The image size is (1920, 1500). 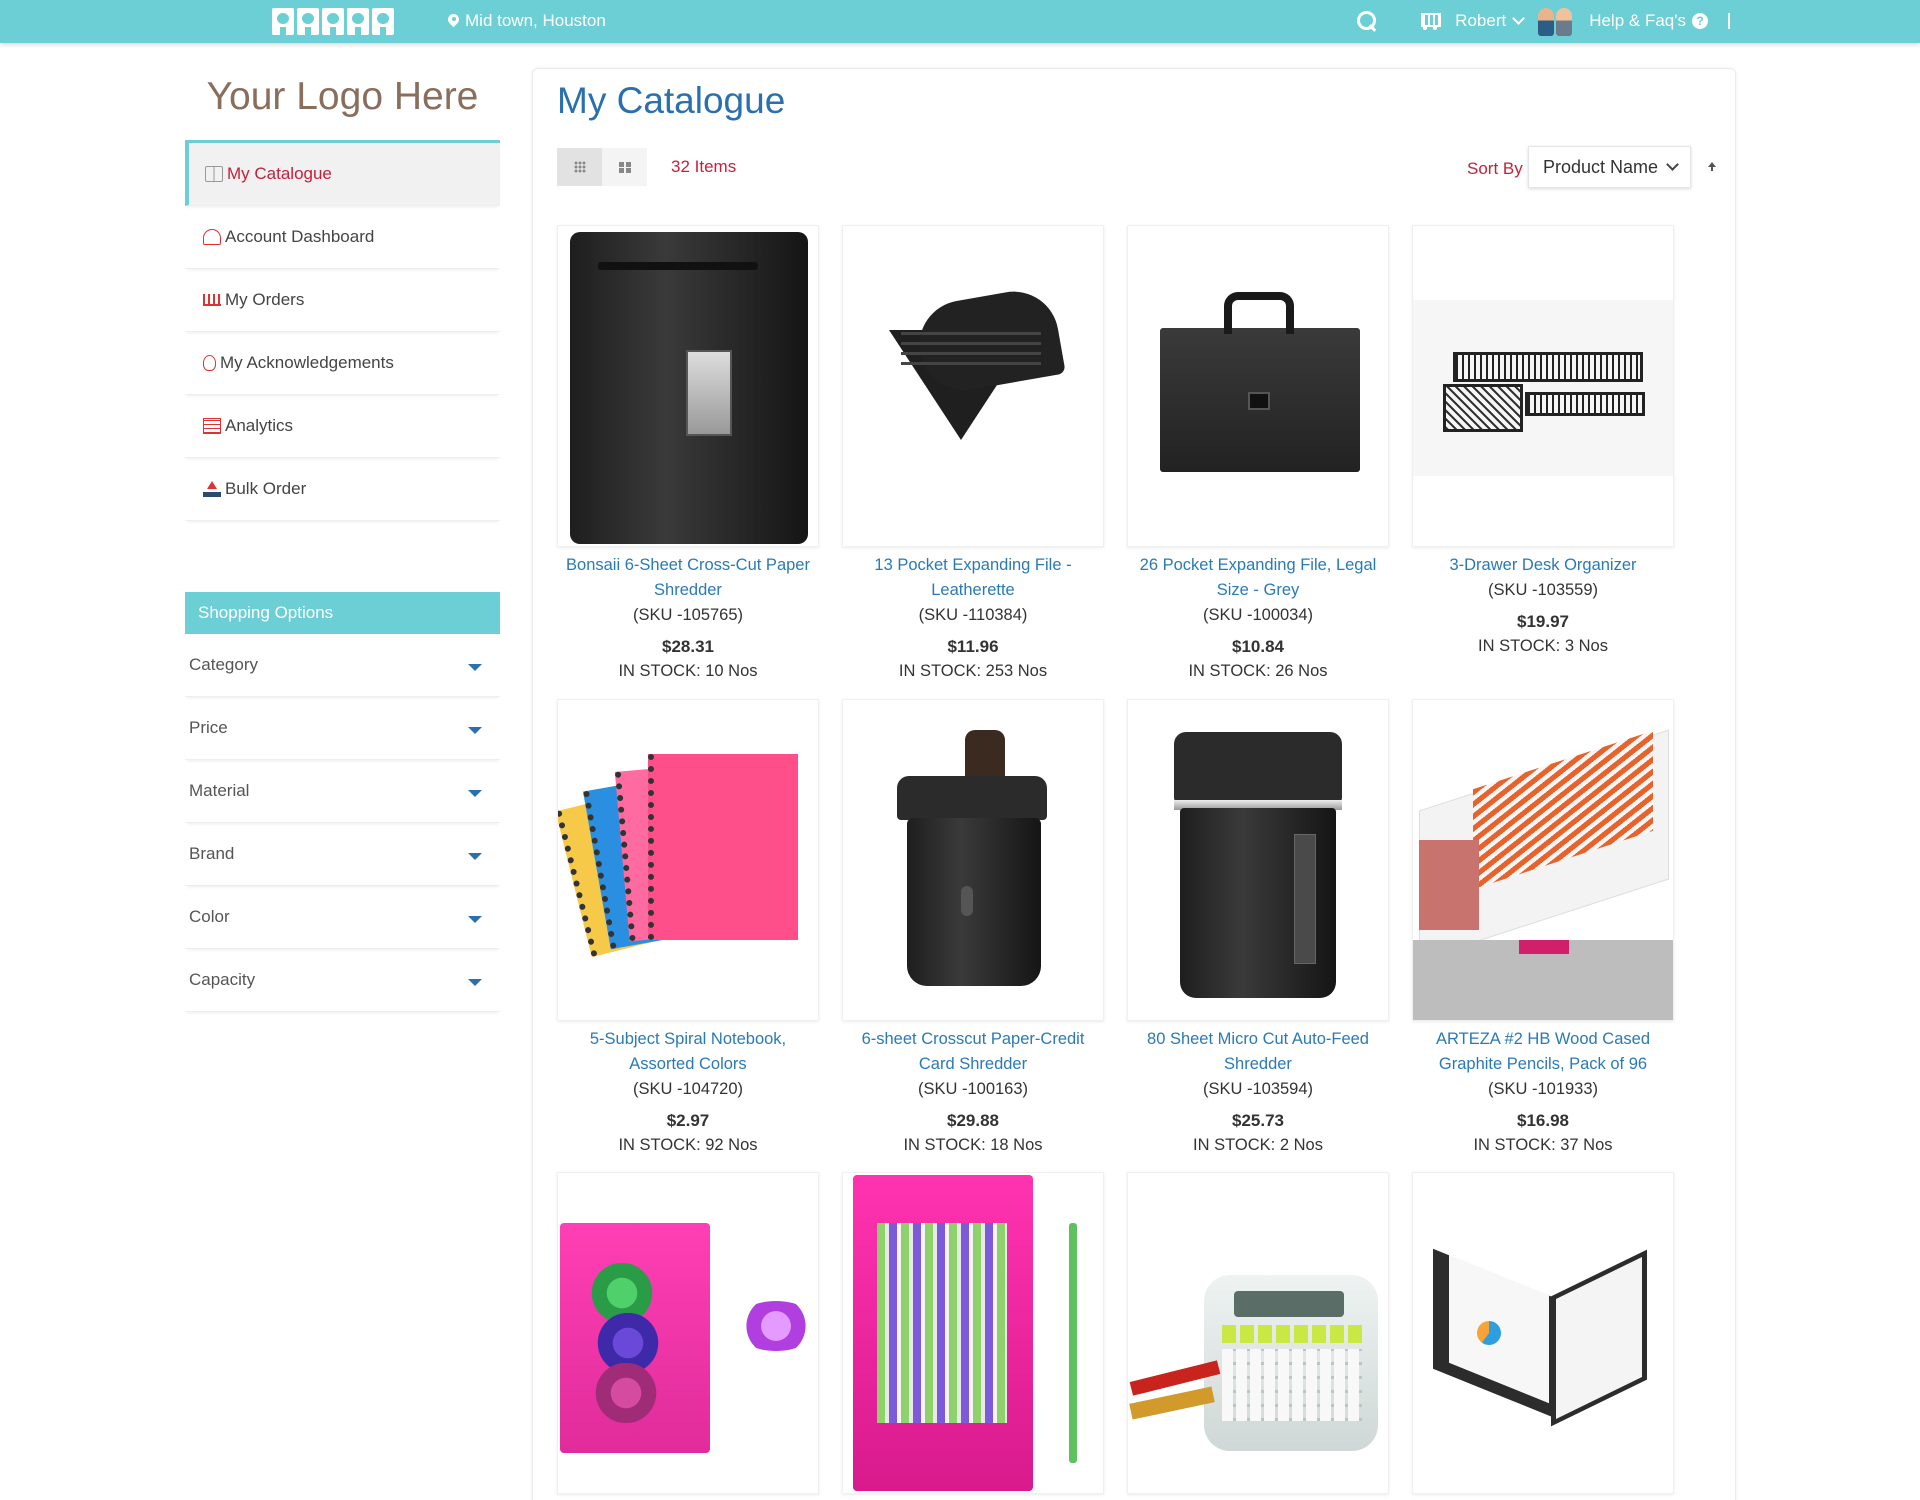 What do you see at coordinates (973, 1120) in the screenshot?
I see `product-price: $29.88` at bounding box center [973, 1120].